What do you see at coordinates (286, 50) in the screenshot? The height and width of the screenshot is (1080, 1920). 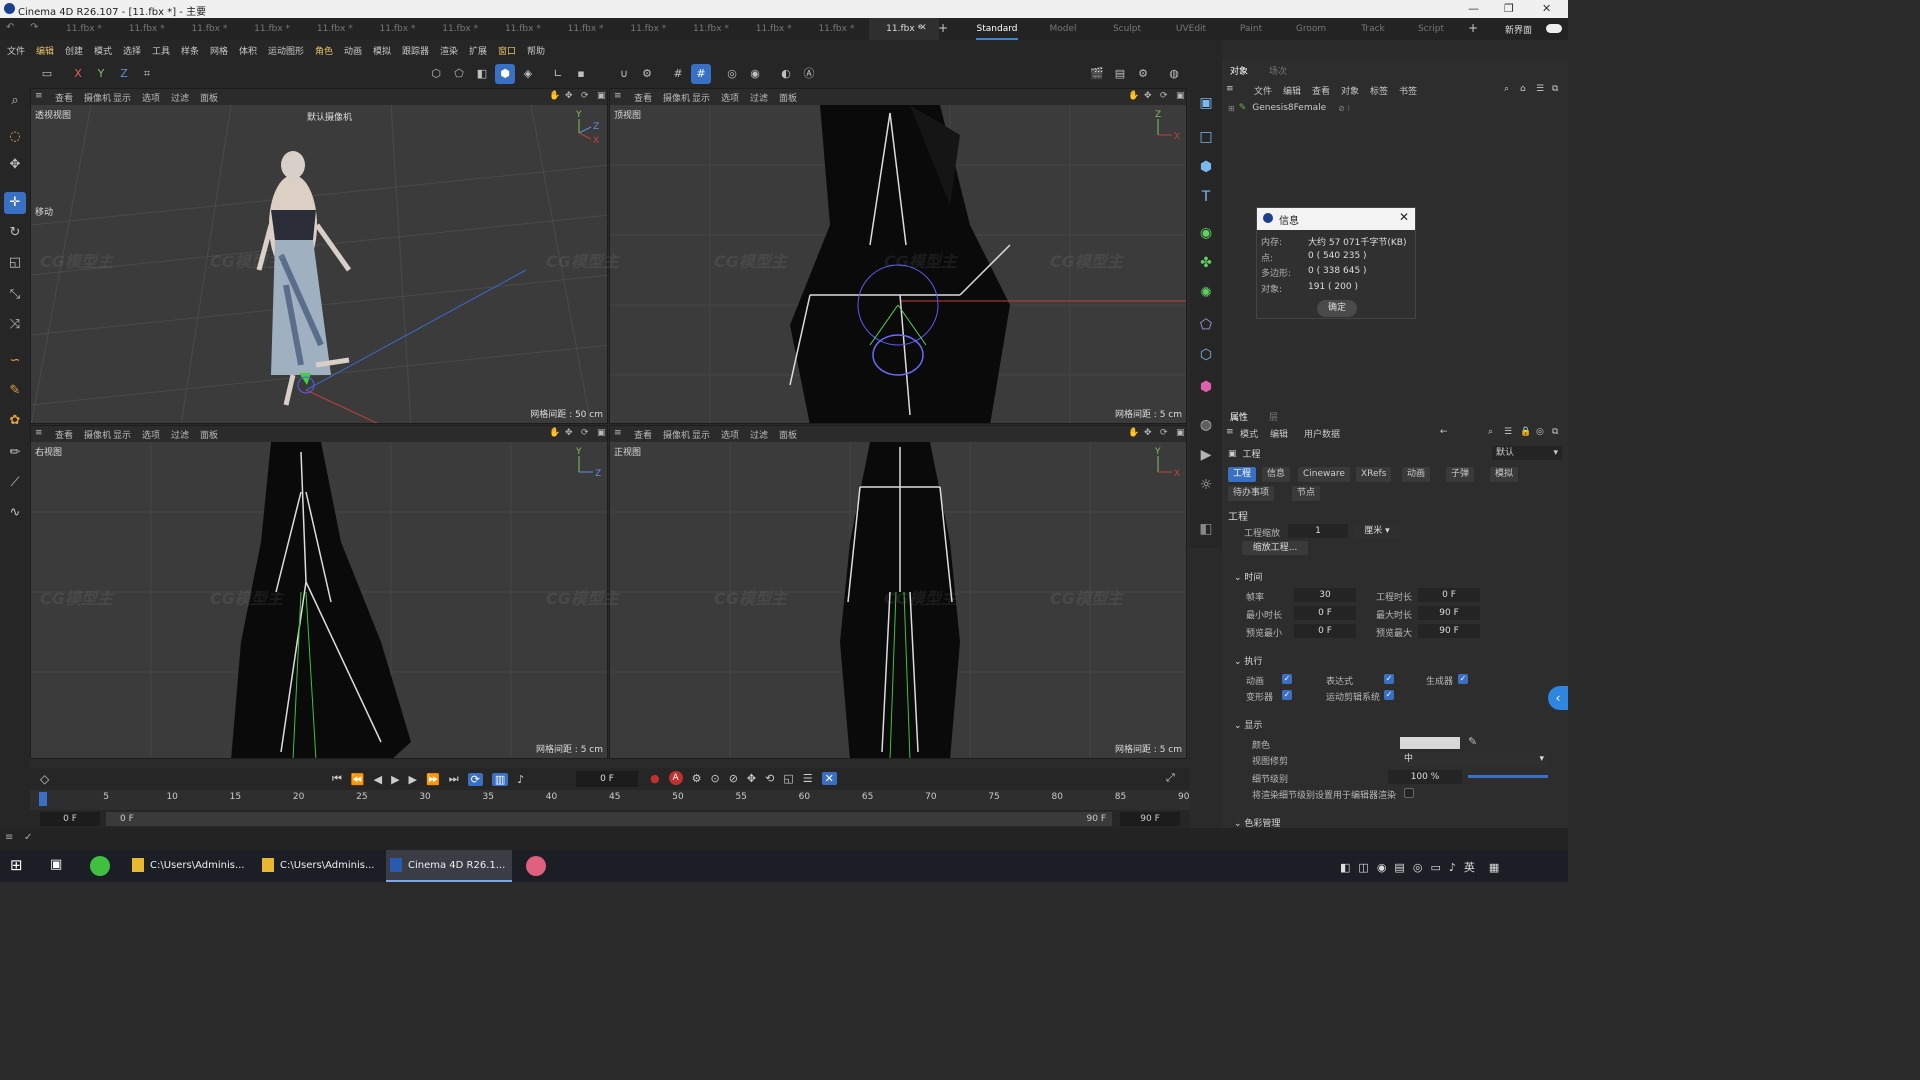 I see `menu-item: 运动图形` at bounding box center [286, 50].